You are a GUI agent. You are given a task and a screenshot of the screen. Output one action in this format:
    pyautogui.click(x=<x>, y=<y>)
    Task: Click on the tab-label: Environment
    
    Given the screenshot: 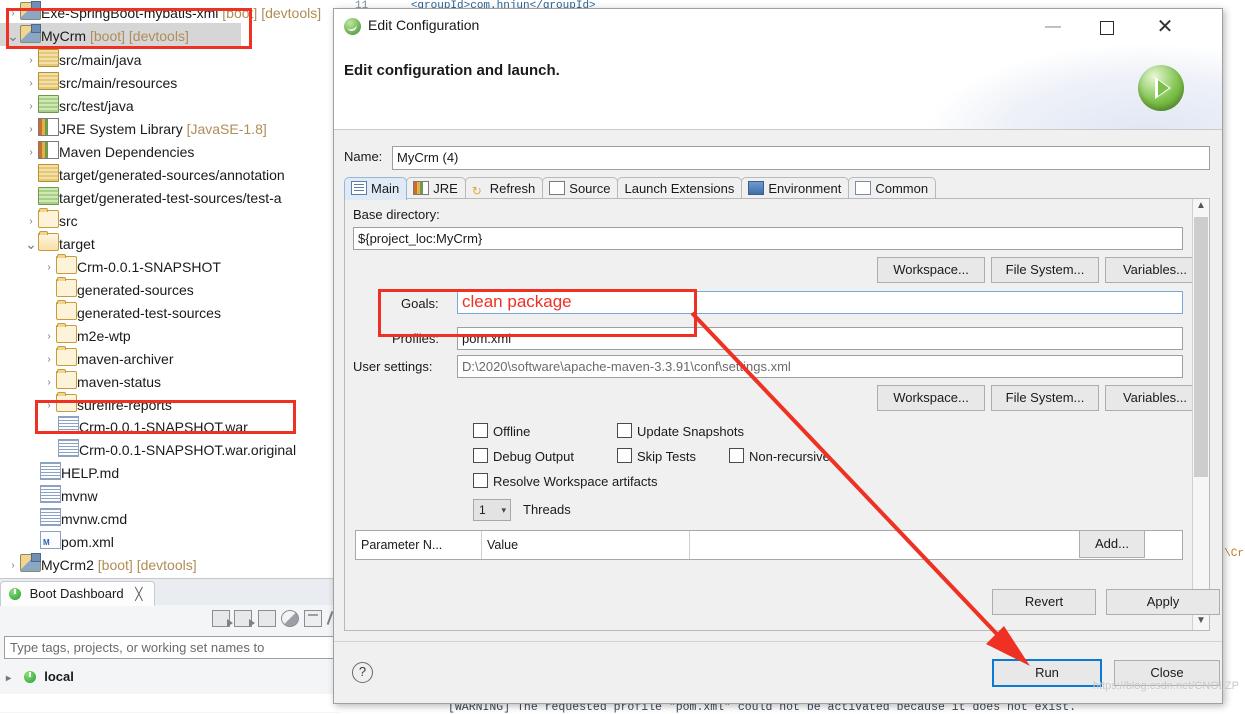 What is the action you would take?
    pyautogui.click(x=805, y=188)
    